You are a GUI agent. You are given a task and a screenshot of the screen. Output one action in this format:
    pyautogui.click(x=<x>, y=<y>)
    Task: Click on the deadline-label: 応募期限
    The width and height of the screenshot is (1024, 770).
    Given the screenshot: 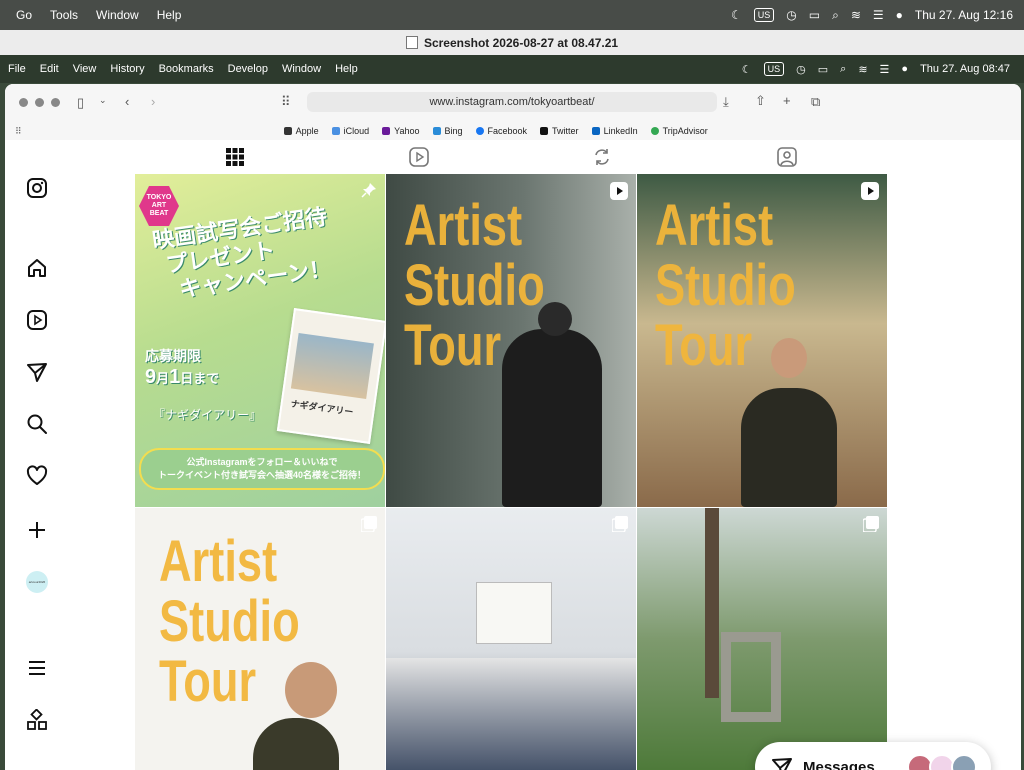 What is the action you would take?
    pyautogui.click(x=173, y=356)
    